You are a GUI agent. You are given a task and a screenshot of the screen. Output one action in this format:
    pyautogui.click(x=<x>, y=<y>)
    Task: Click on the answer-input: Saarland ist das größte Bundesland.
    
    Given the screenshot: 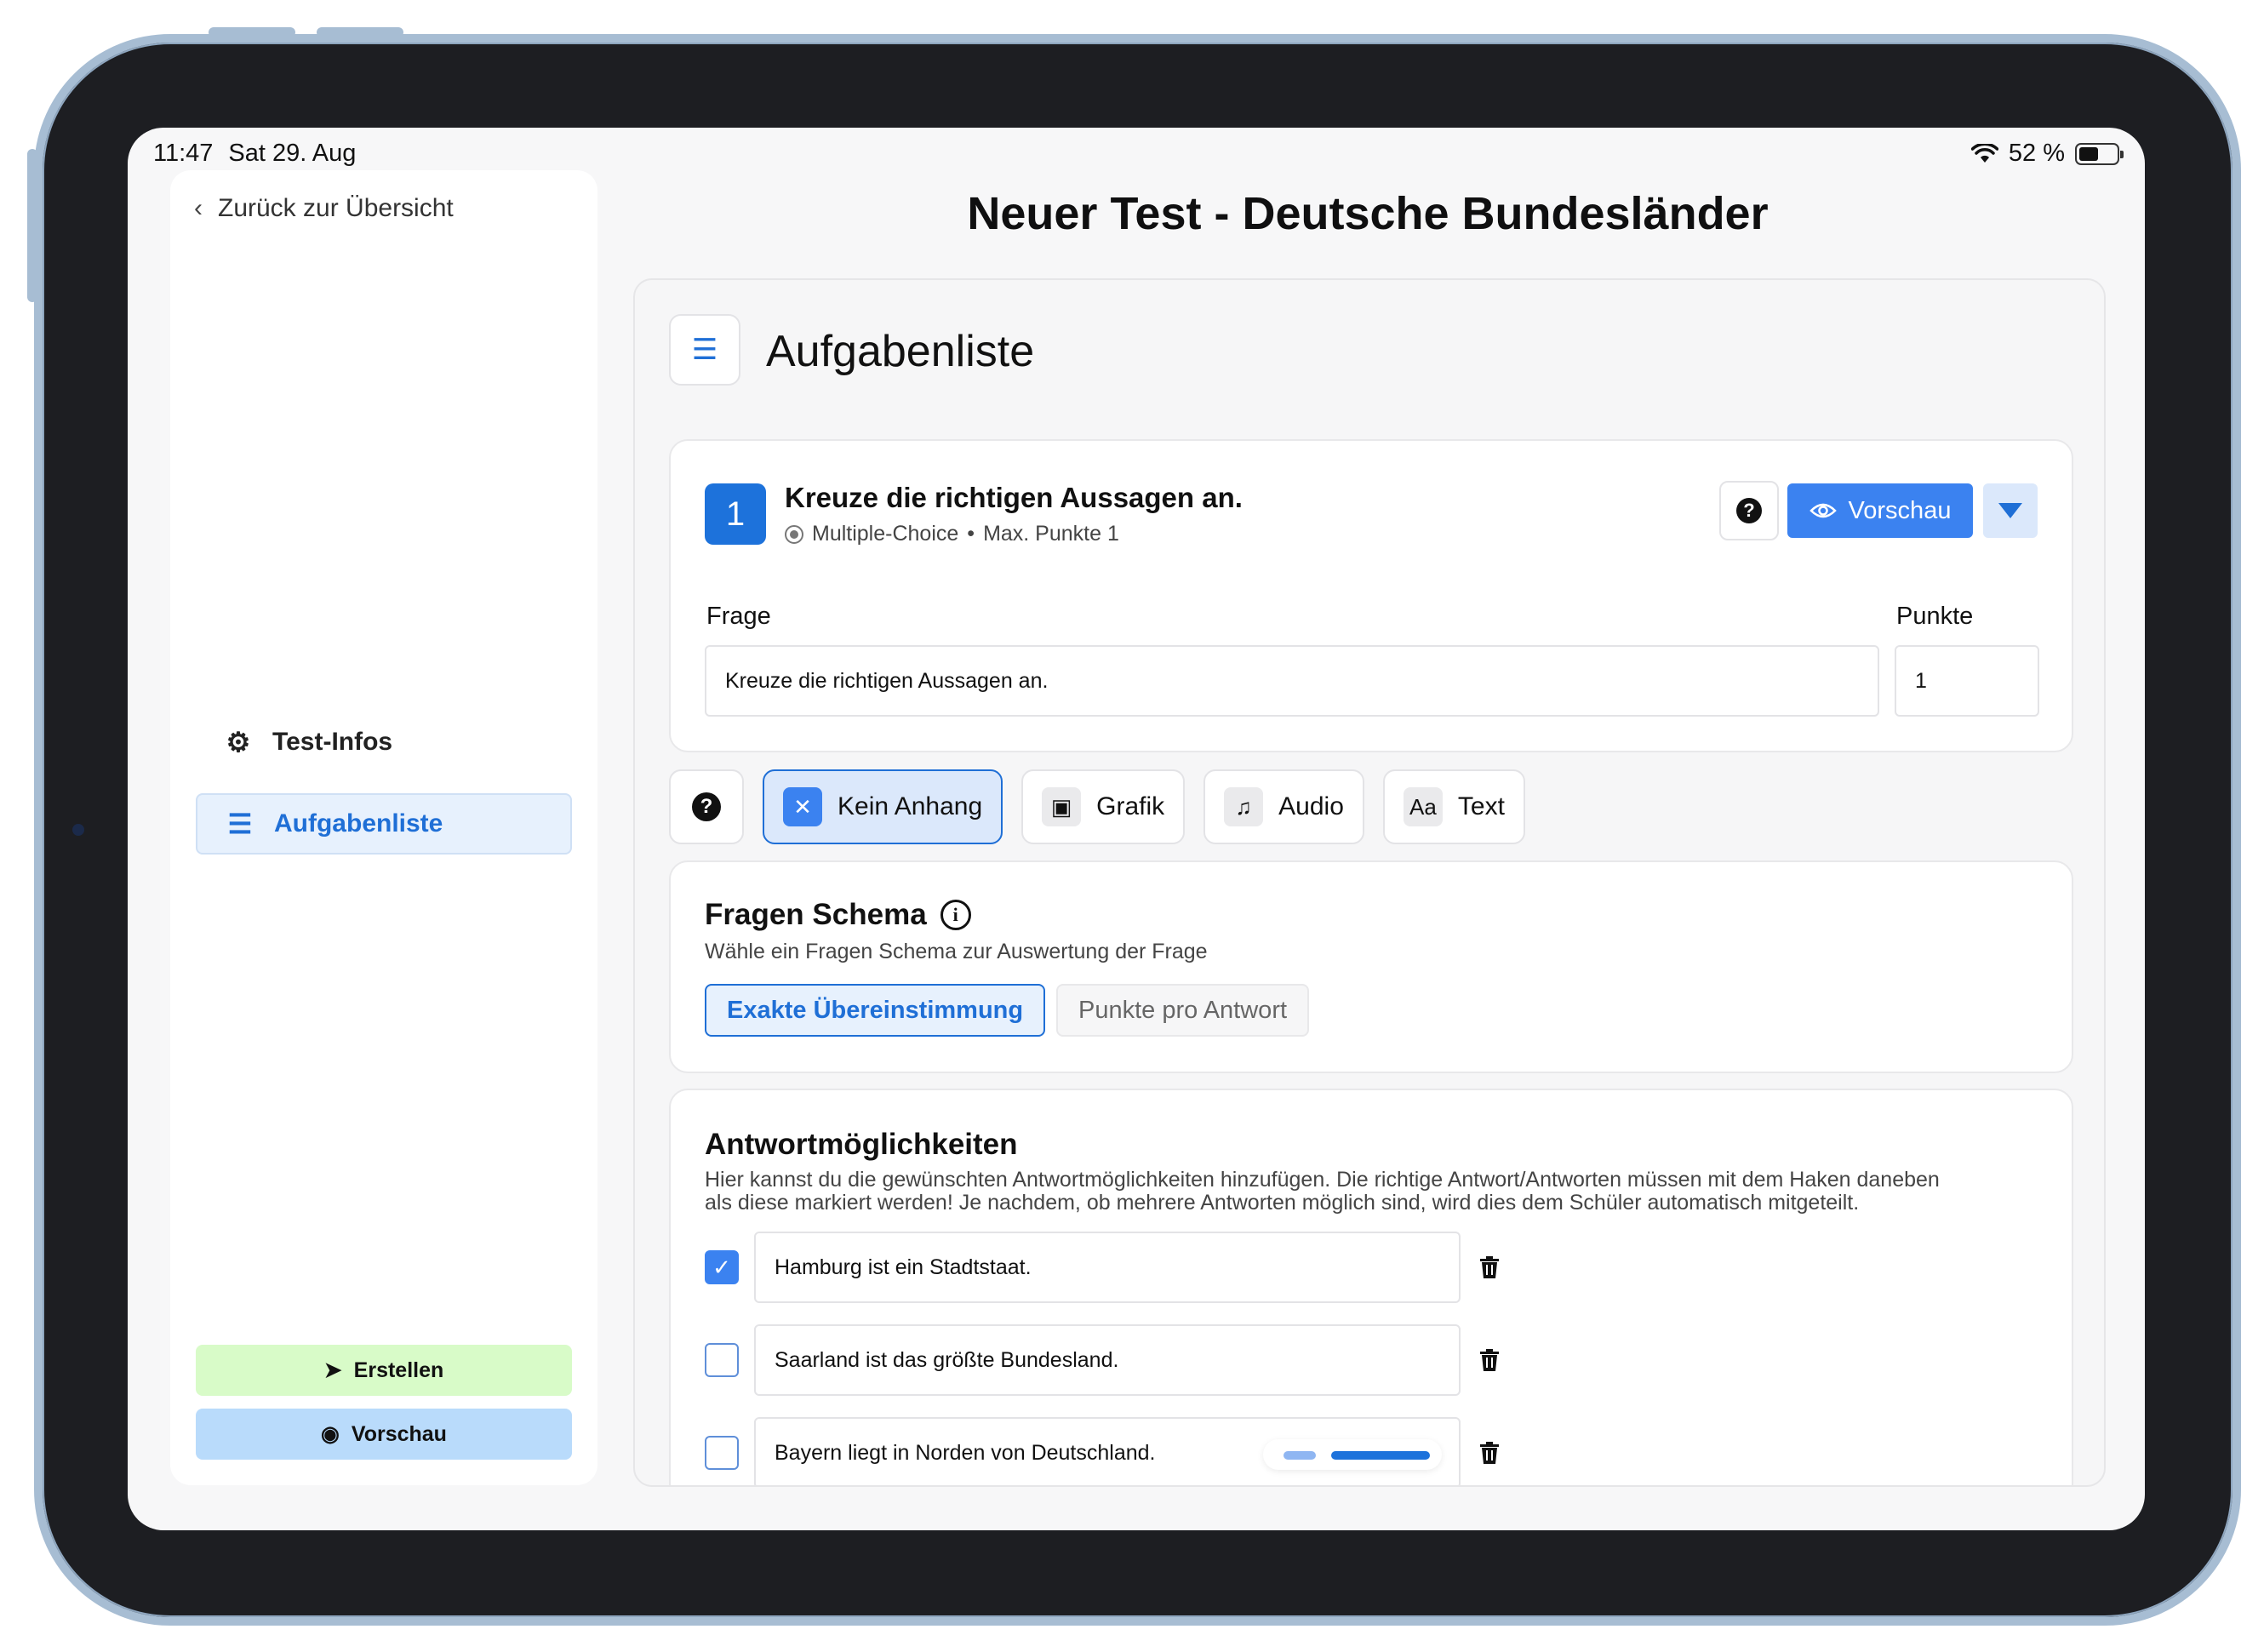 What is the action you would take?
    pyautogui.click(x=1107, y=1360)
    